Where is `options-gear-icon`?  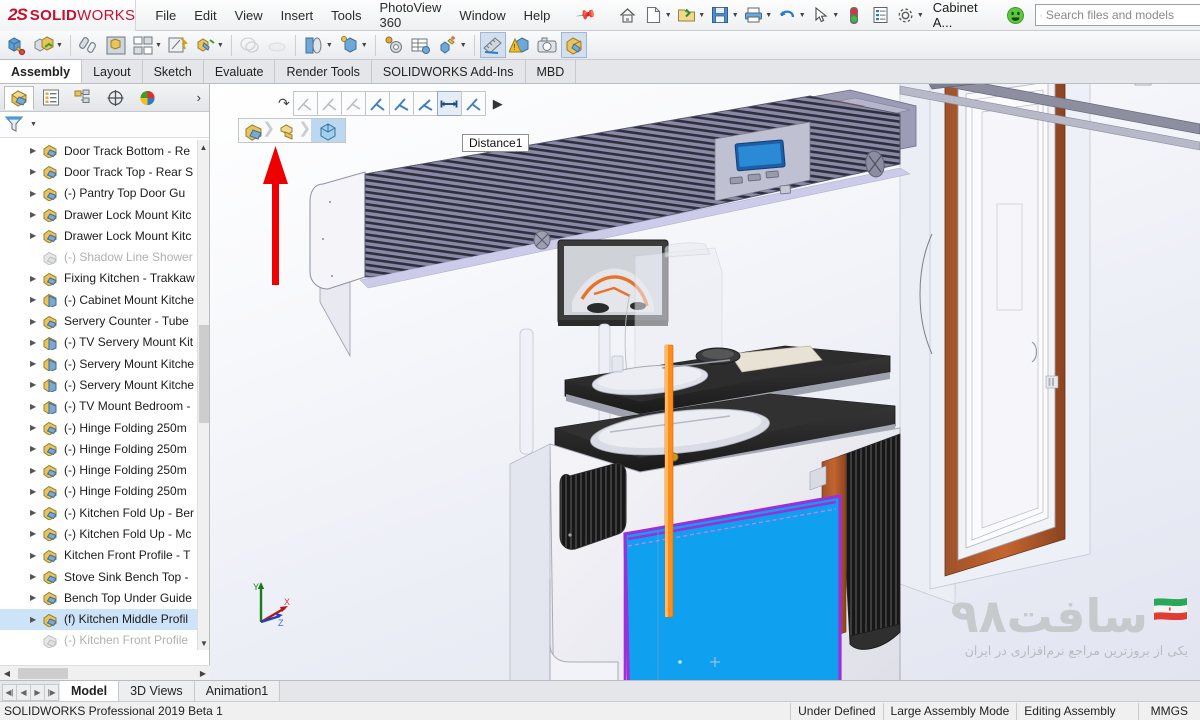
options-gear-icon is located at coordinates (905, 15).